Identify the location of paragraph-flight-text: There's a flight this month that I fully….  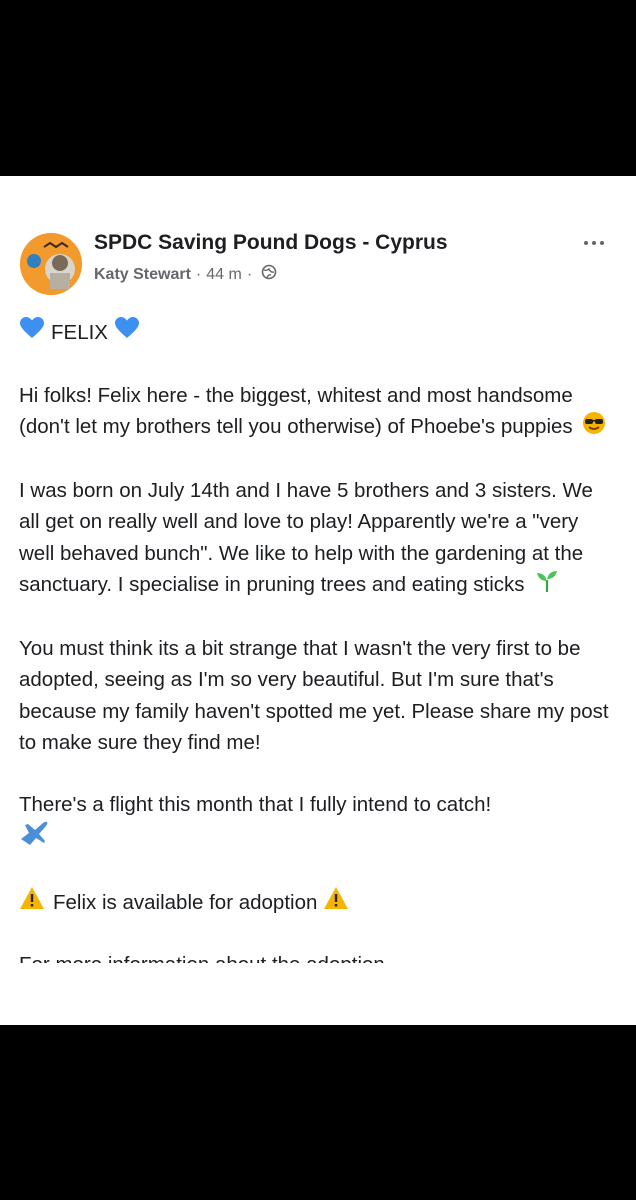
(255, 804).